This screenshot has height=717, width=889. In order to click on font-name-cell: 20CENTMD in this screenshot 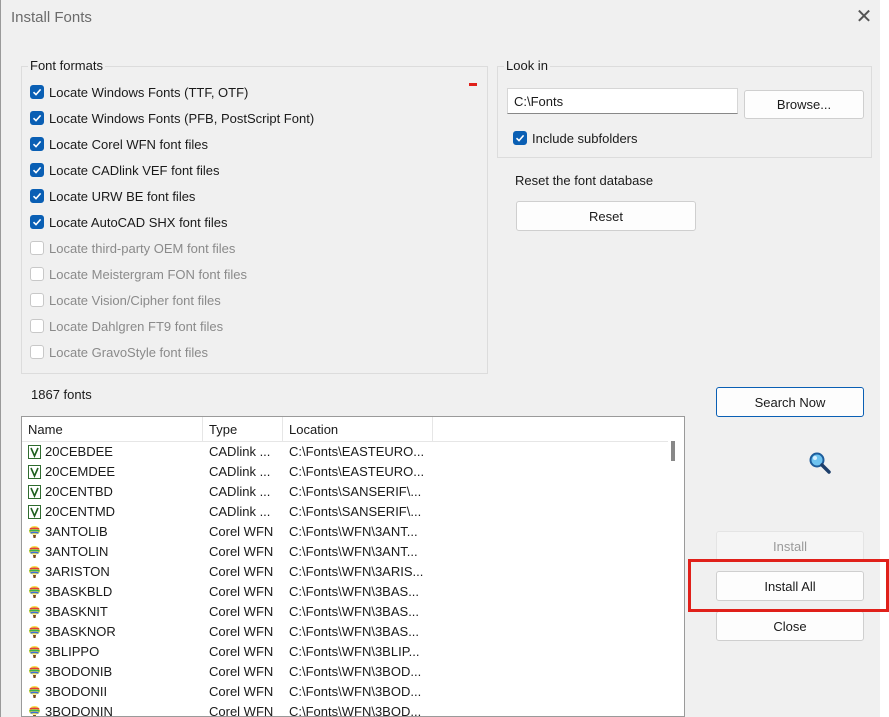, I will do `click(80, 511)`.